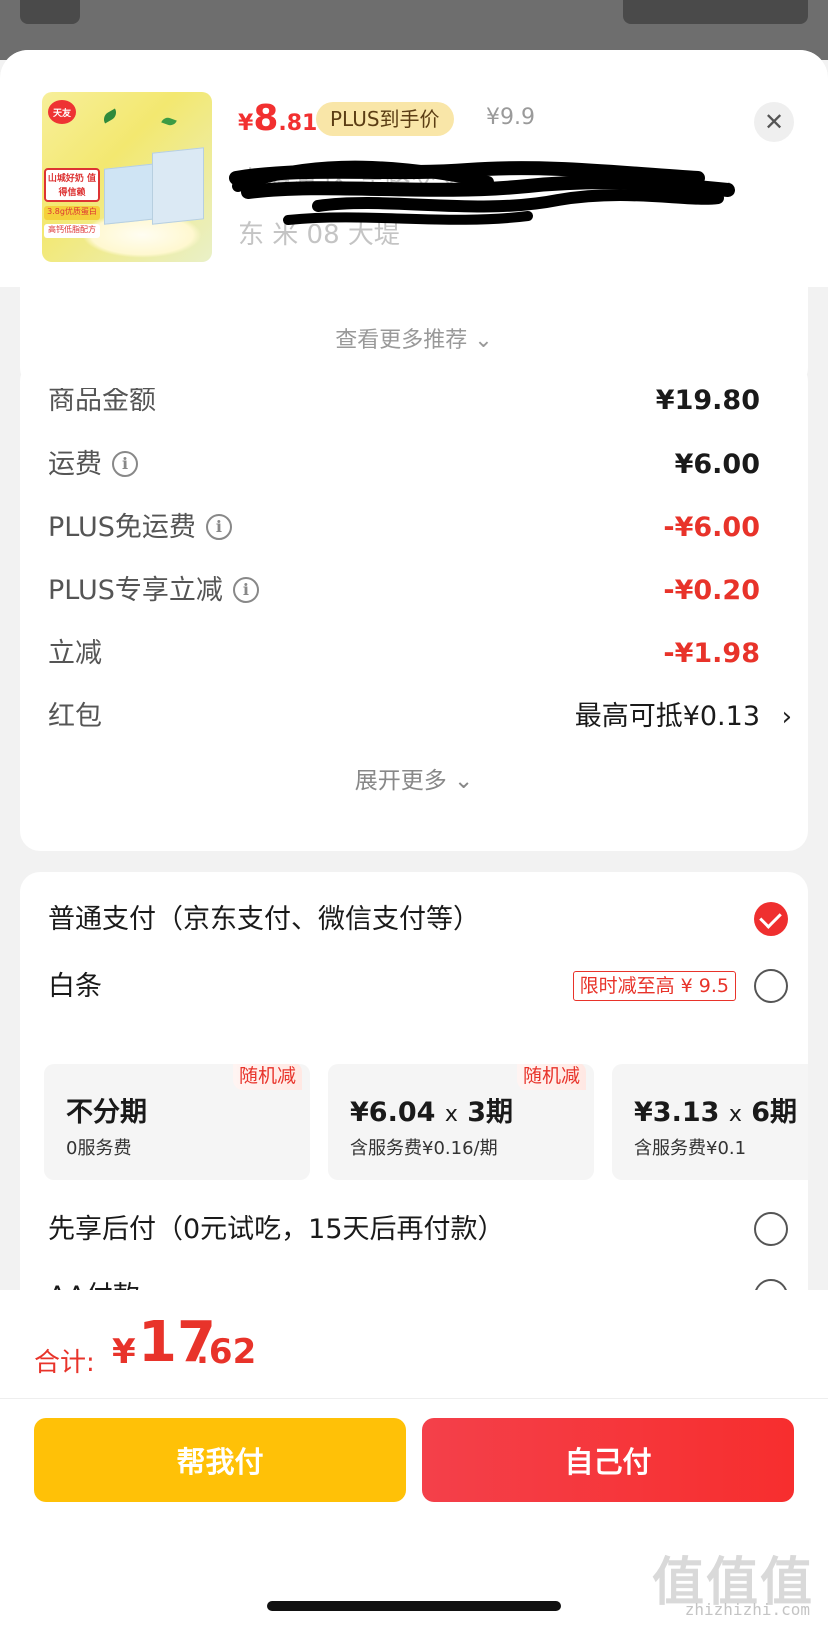  I want to click on plus-price: ¥8.81, so click(277, 118).